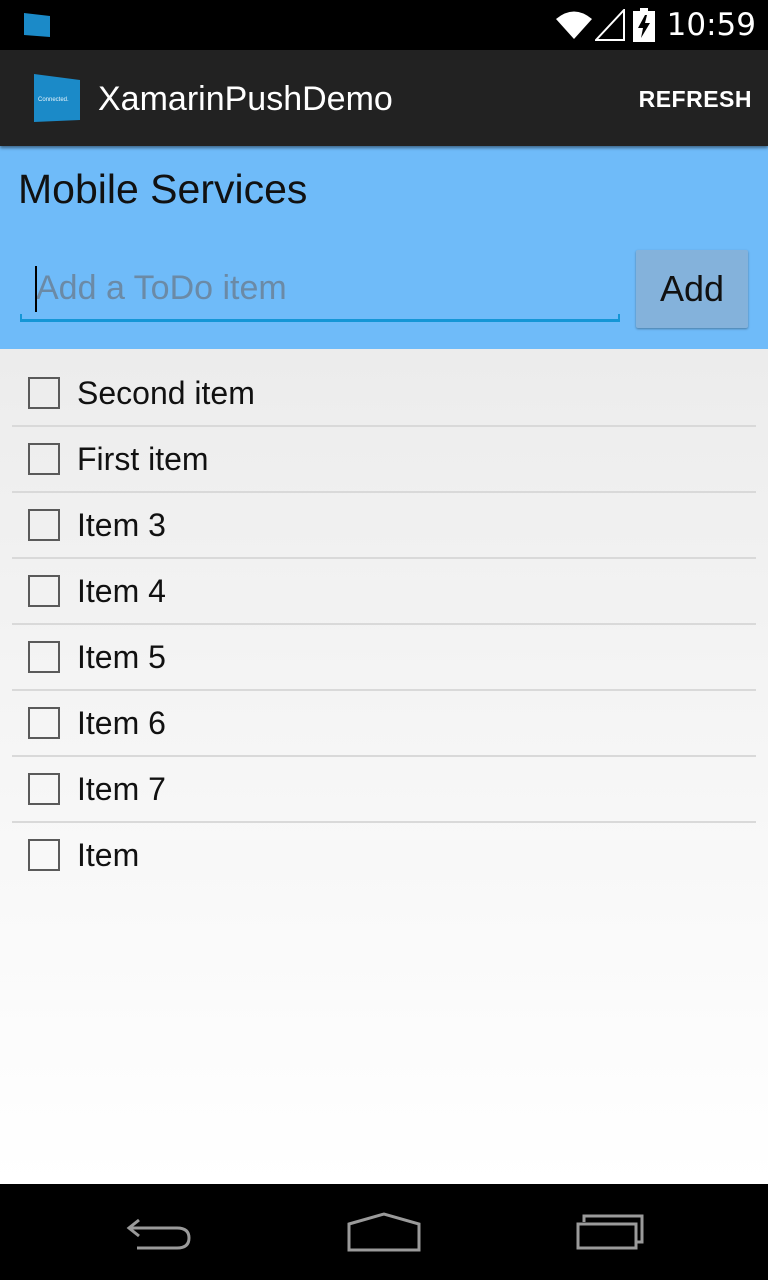 Image resolution: width=768 pixels, height=1280 pixels. Describe the element at coordinates (166, 393) in the screenshot. I see `todo-item-label: Second item` at that location.